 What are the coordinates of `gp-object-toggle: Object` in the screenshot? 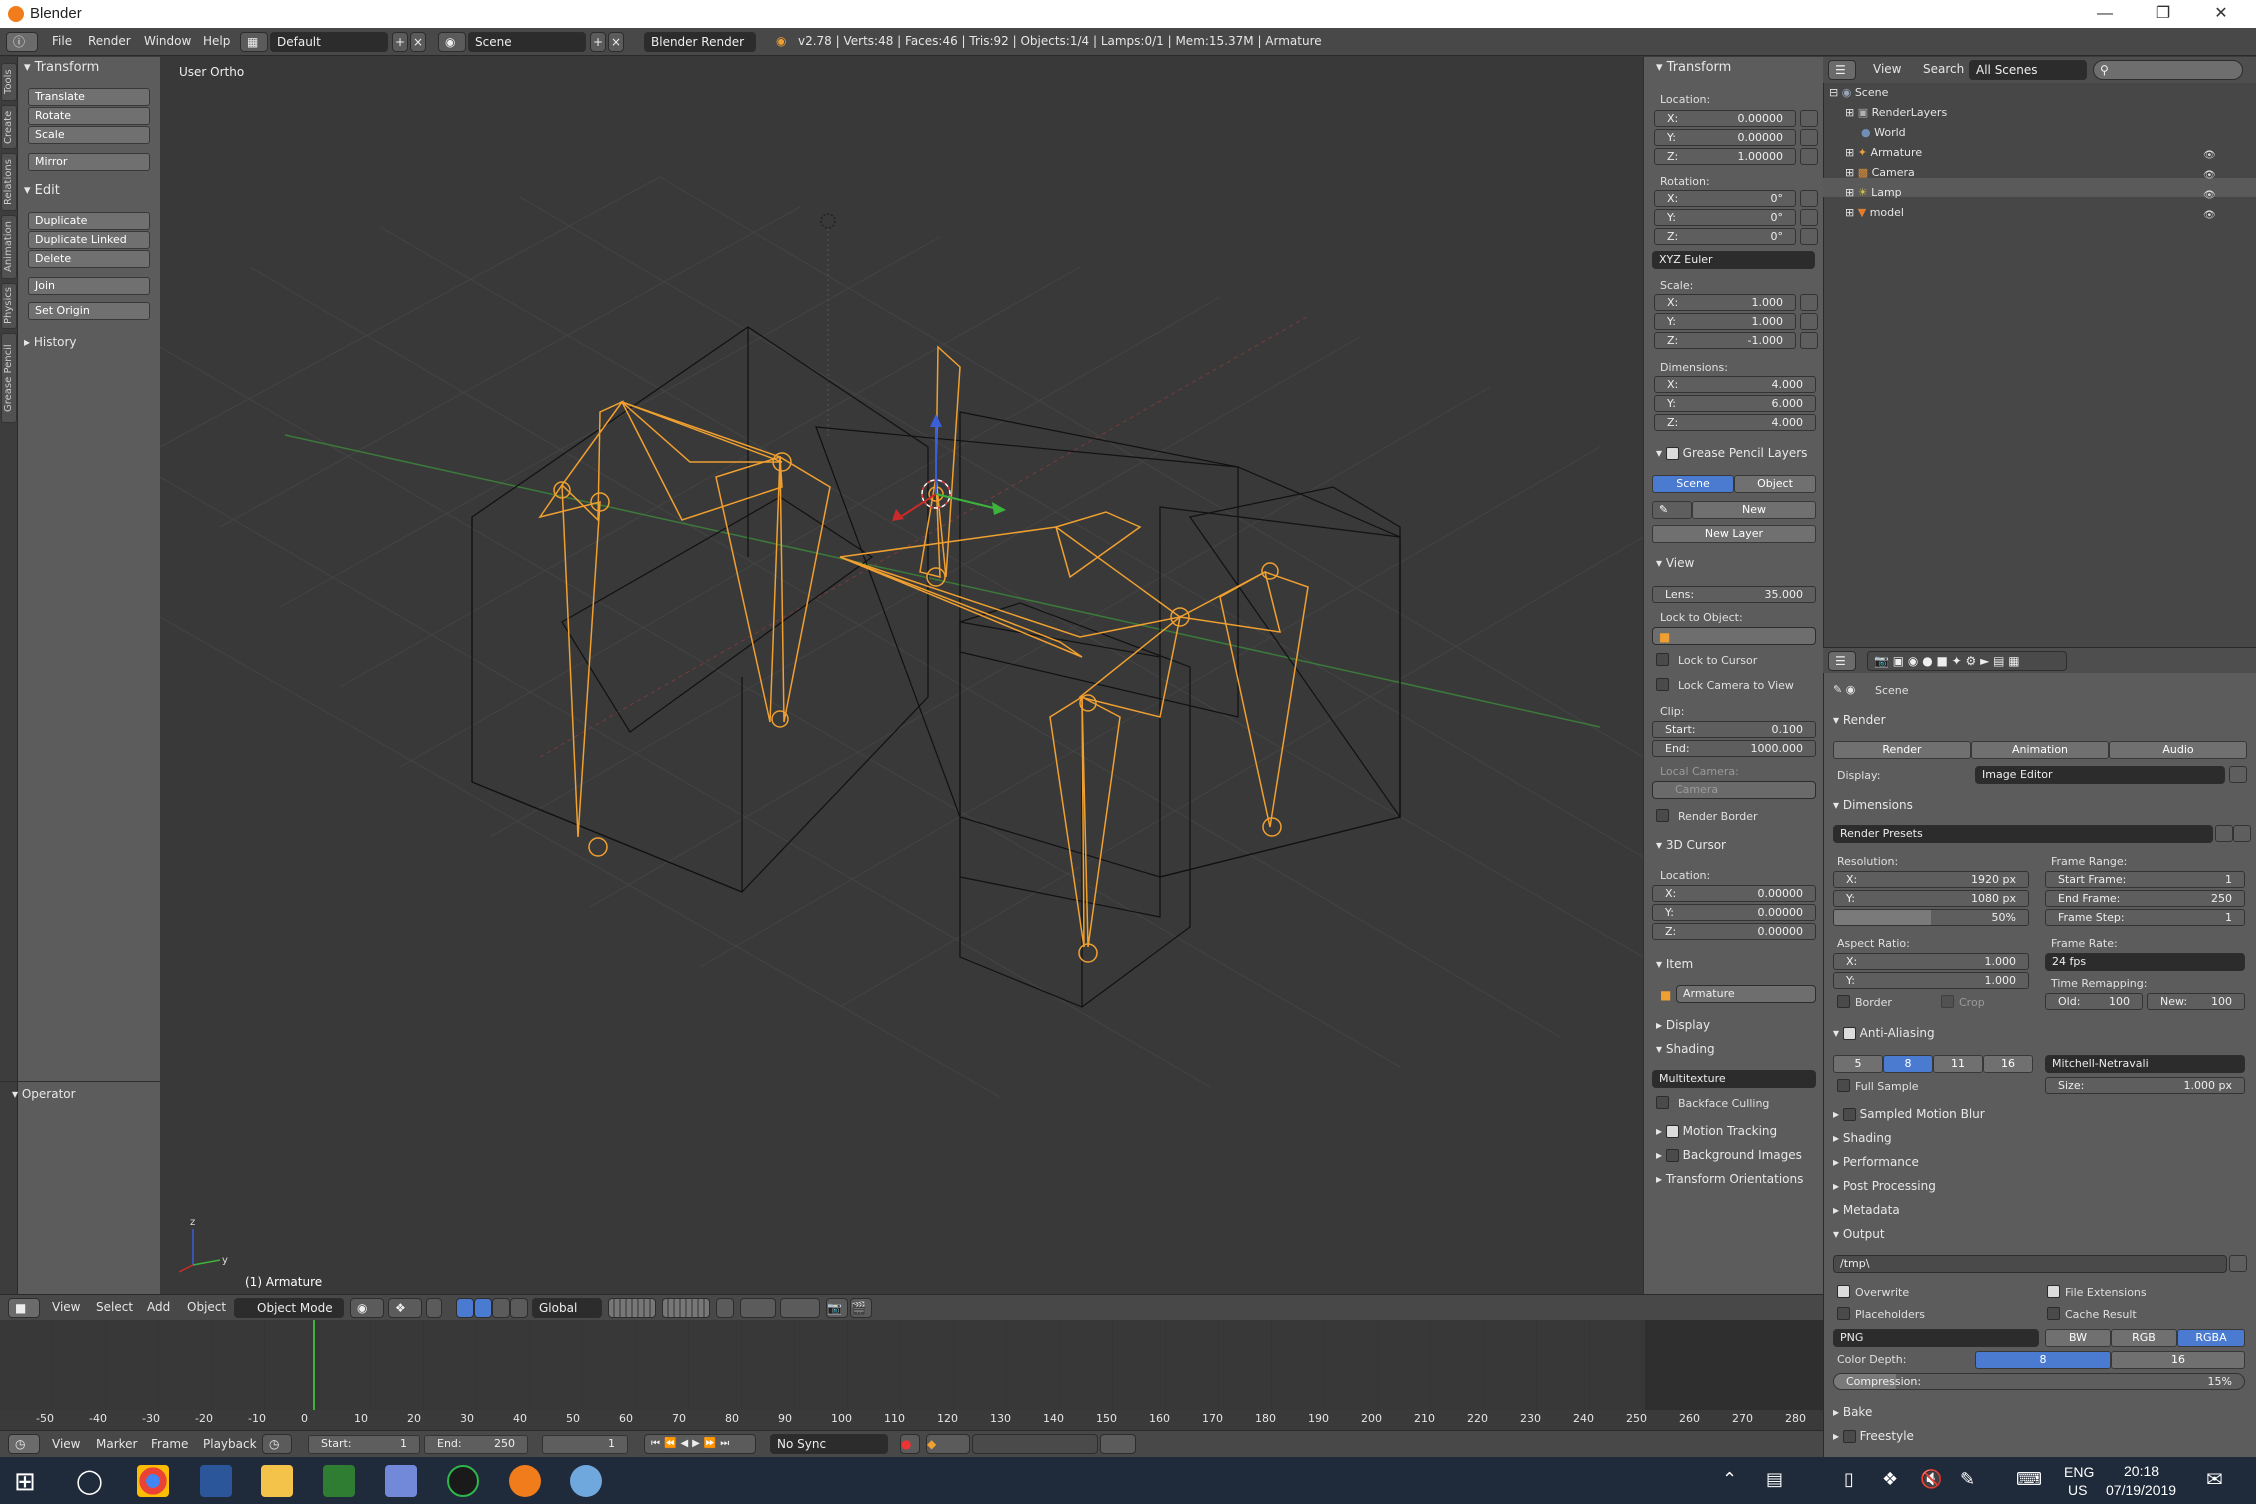 It's located at (1775, 484).